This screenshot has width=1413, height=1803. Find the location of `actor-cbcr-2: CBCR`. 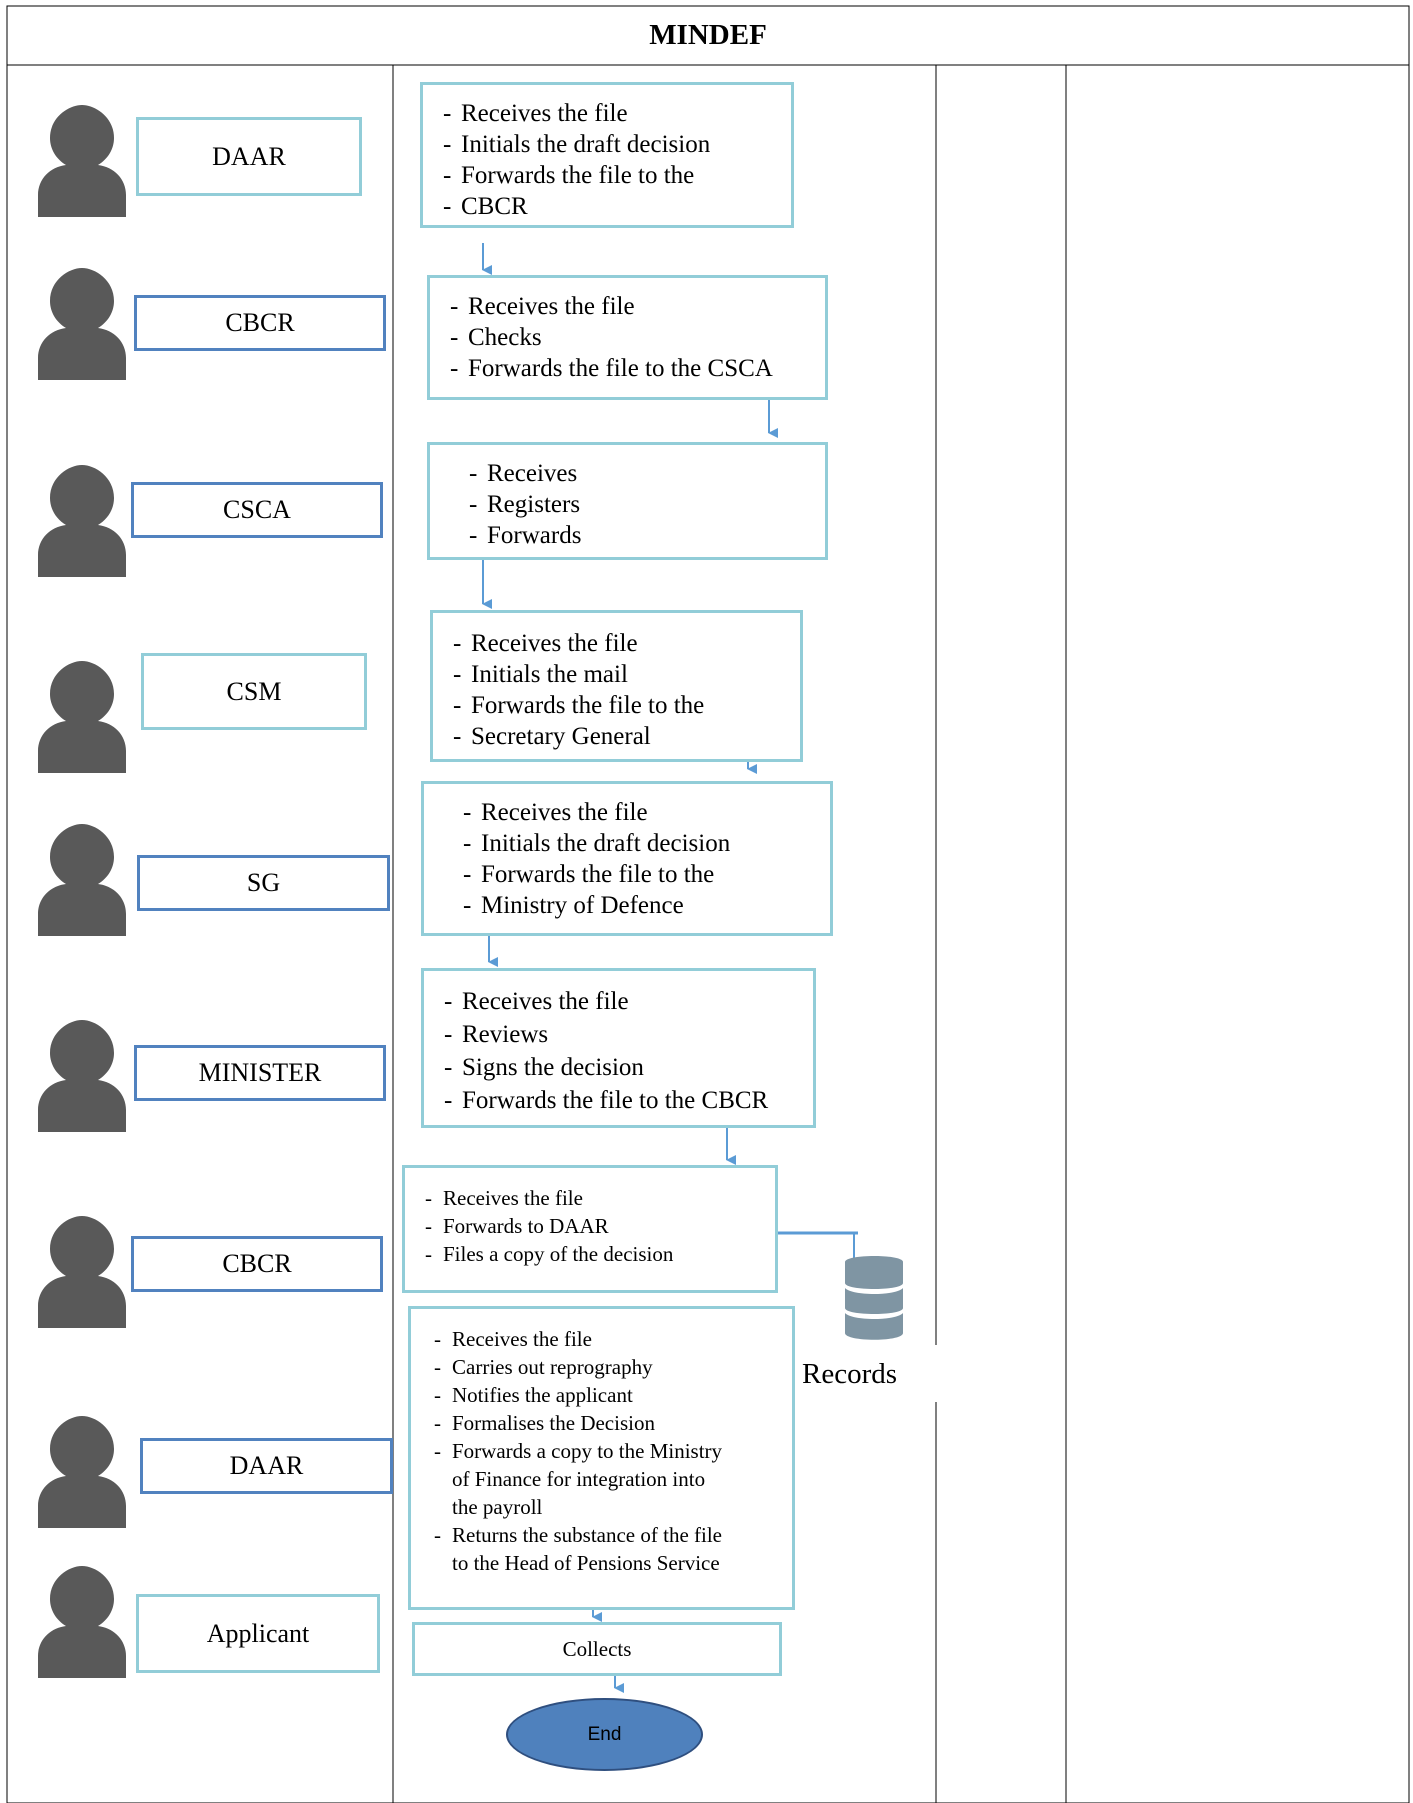

actor-cbcr-2: CBCR is located at coordinates (257, 1264).